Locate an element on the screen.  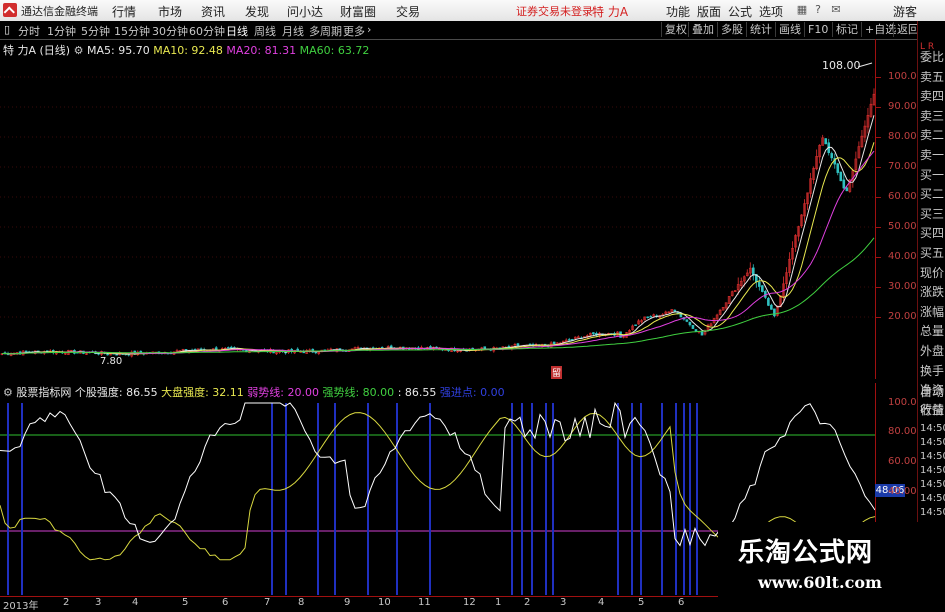
ma20-label: MA20: 81.31 is located at coordinates (261, 50).